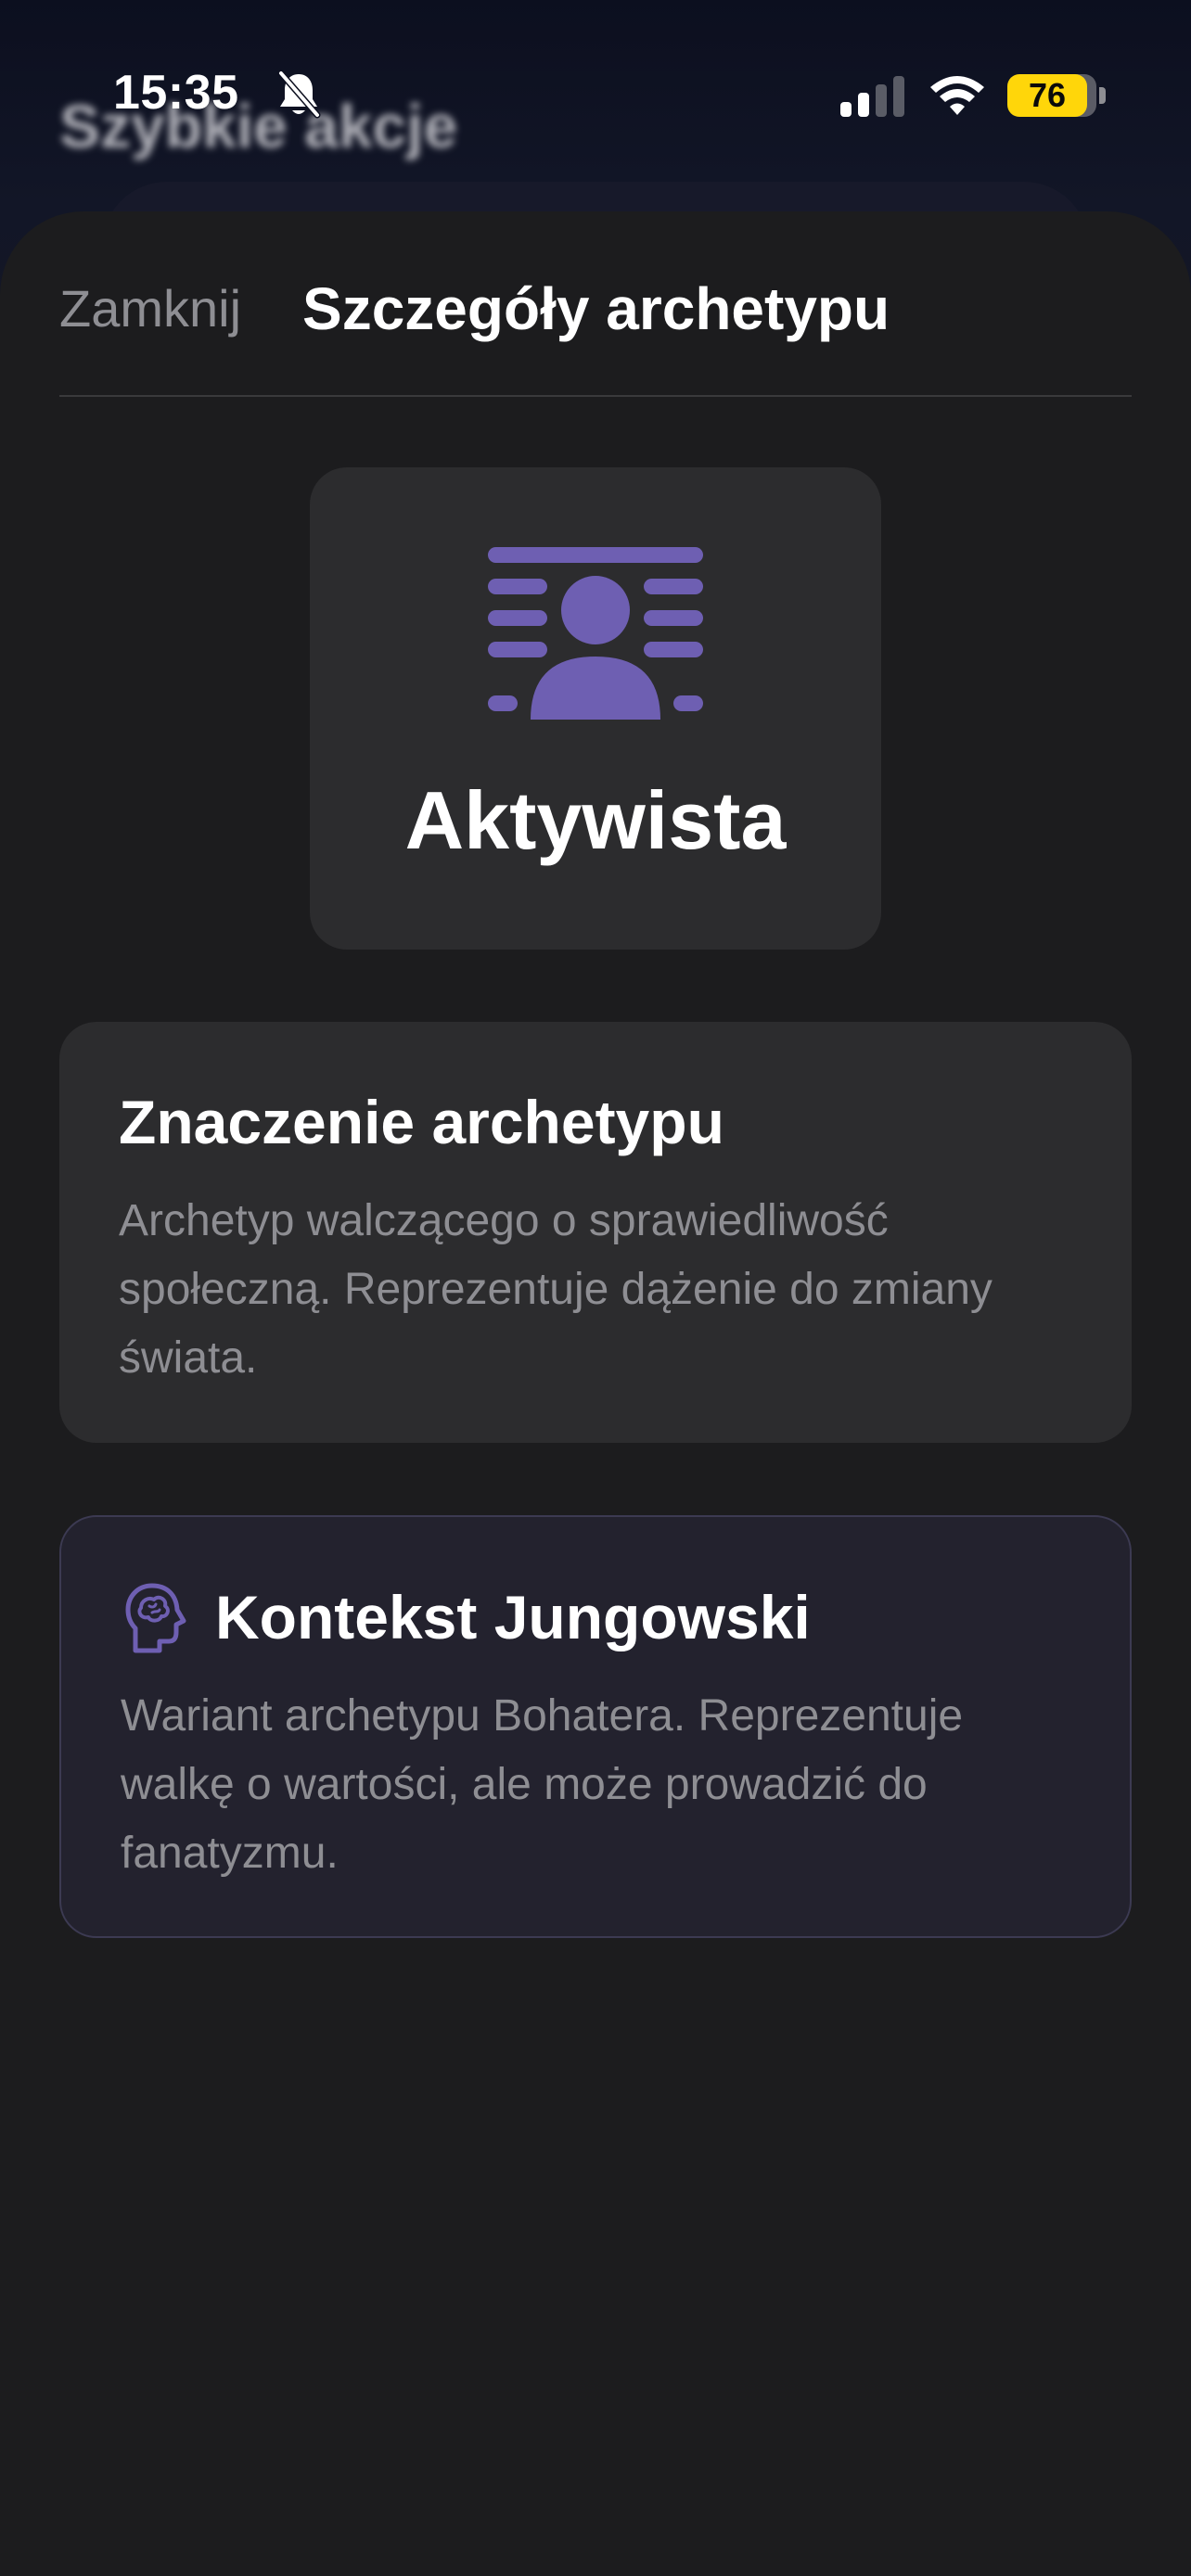 The width and height of the screenshot is (1191, 2576). I want to click on sheet-title: Szczegóły archetypu, so click(596, 308).